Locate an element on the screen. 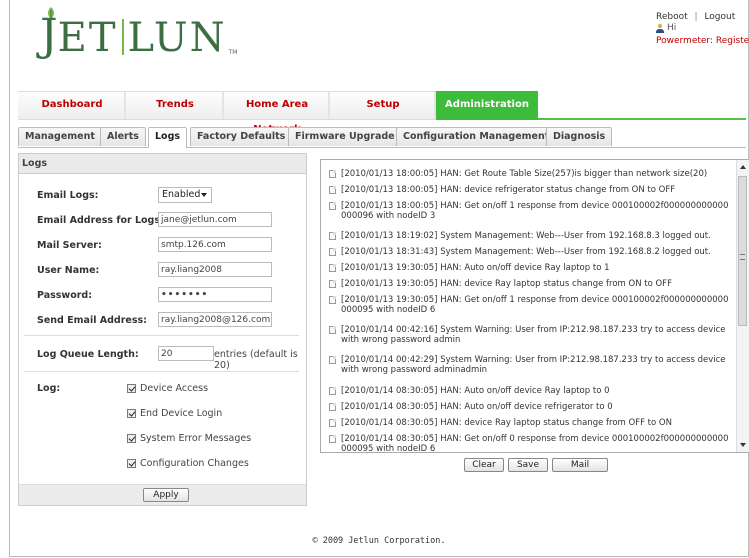 The width and height of the screenshot is (749, 558). save-button: Save is located at coordinates (528, 465).